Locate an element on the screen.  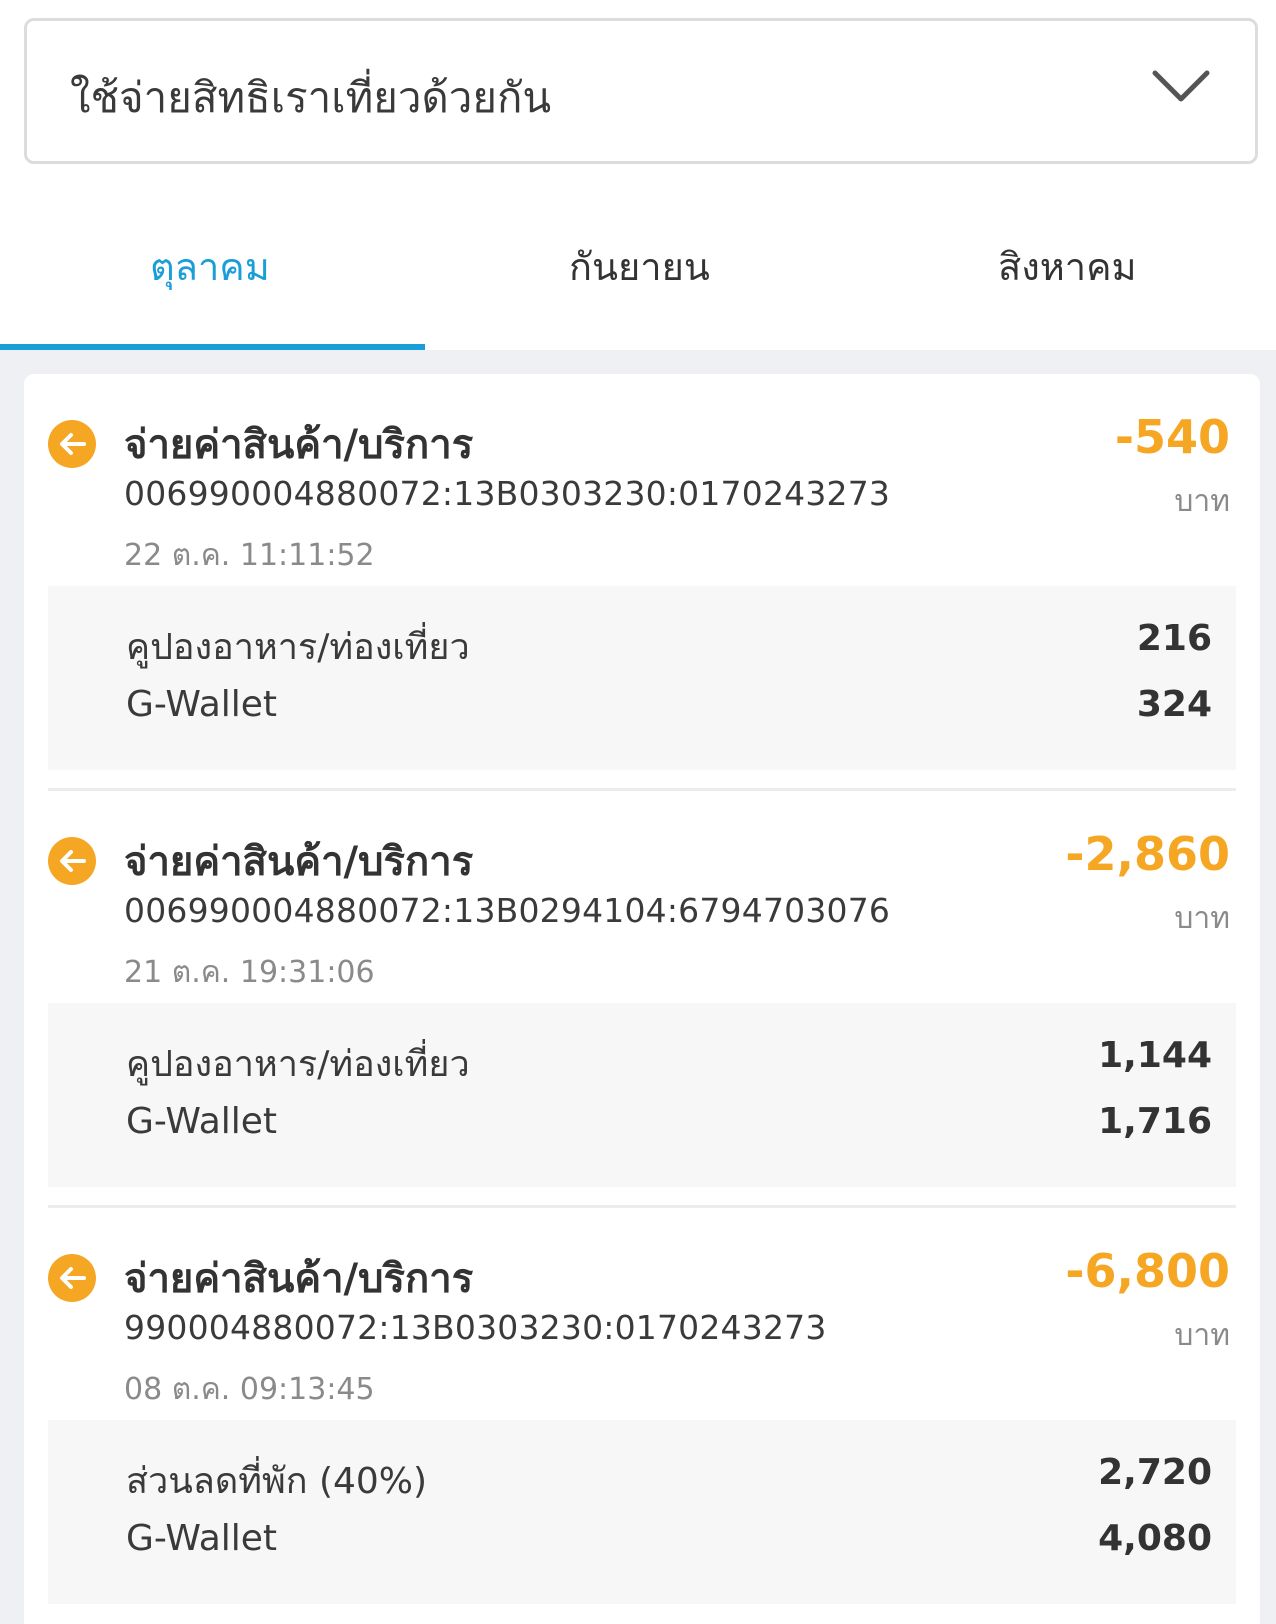
breakdown-row: คูปองอาหาร/ท่องเที่ยว 216 is located at coordinates (642, 643).